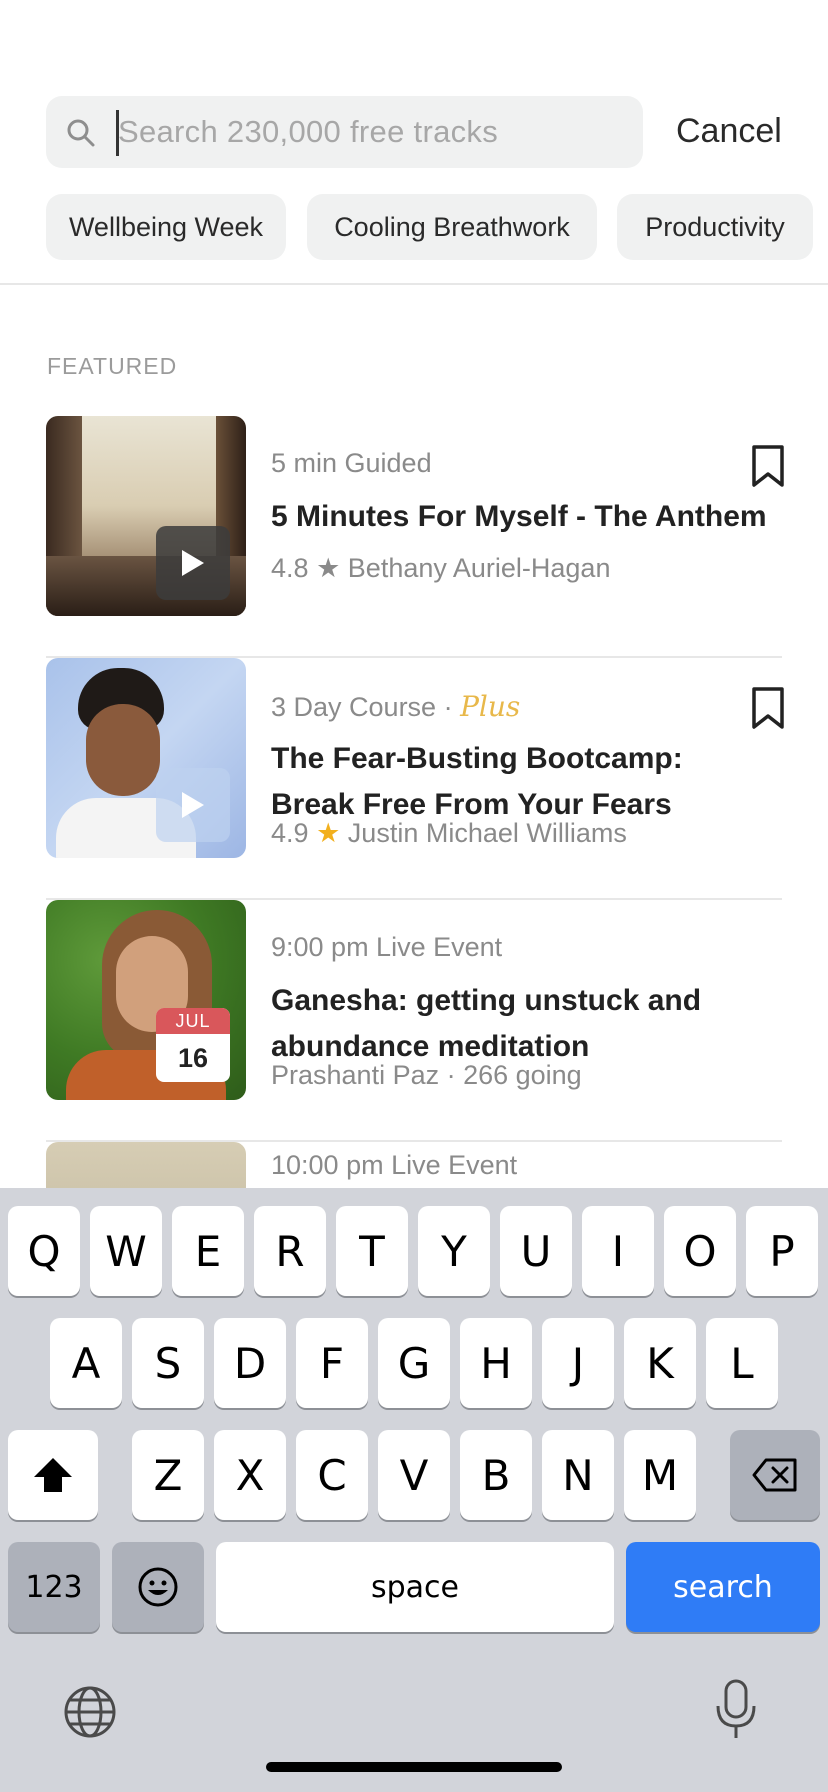 Image resolution: width=828 pixels, height=1792 pixels. What do you see at coordinates (414, 1767) in the screenshot?
I see `home-indicator` at bounding box center [414, 1767].